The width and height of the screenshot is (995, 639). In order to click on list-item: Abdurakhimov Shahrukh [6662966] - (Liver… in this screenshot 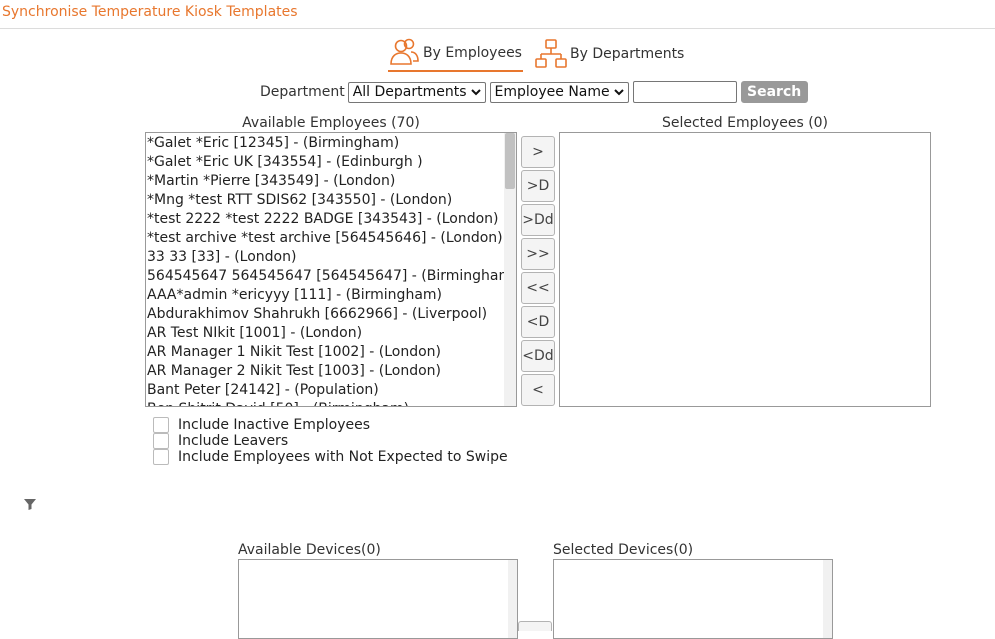, I will do `click(325, 314)`.